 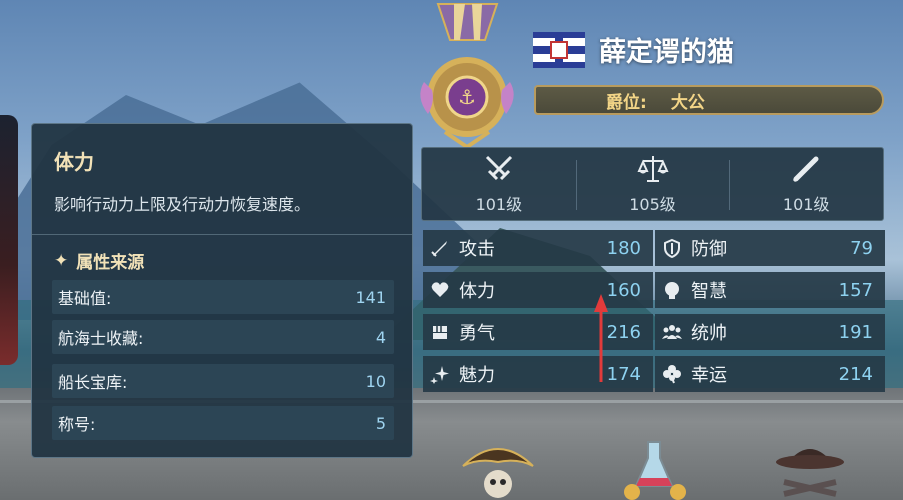 What do you see at coordinates (223, 337) in the screenshot?
I see `source-row: 航海士收藏: 4` at bounding box center [223, 337].